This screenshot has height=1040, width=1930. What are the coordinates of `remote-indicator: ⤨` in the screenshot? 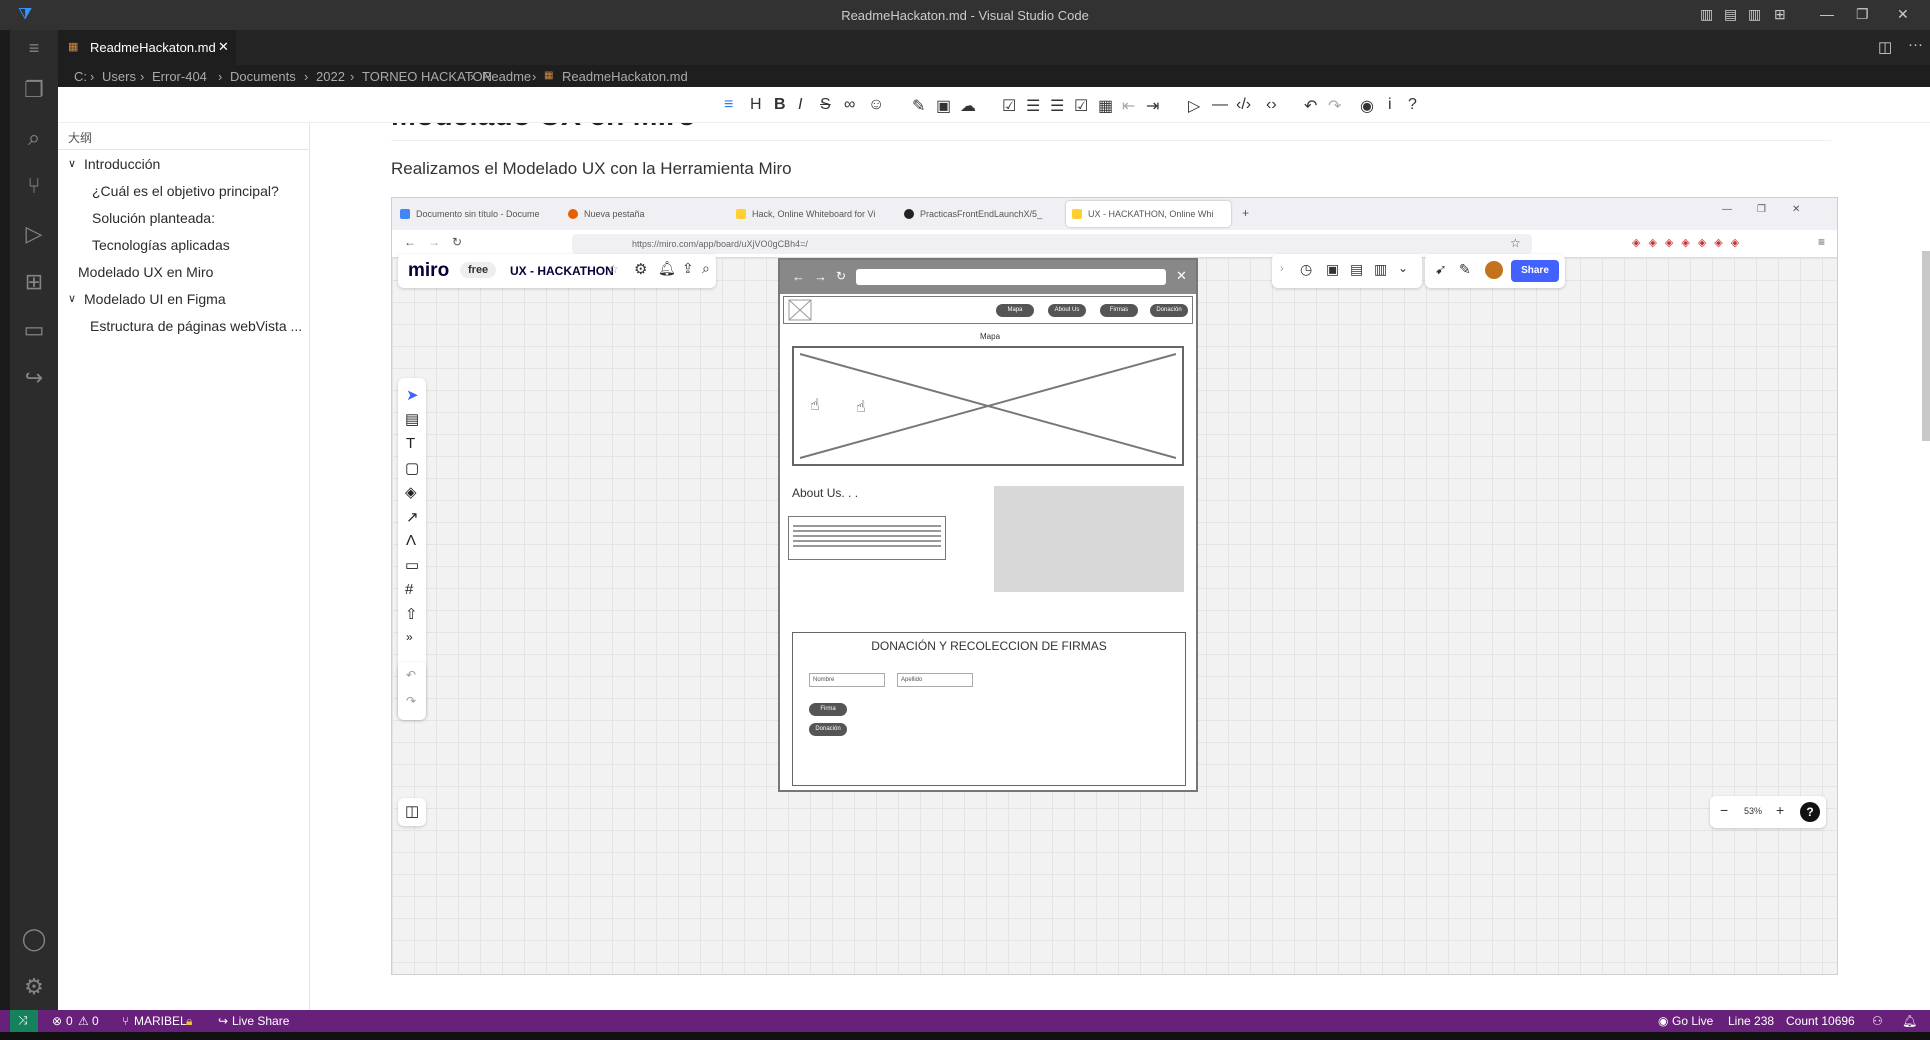 It's located at (24, 1021).